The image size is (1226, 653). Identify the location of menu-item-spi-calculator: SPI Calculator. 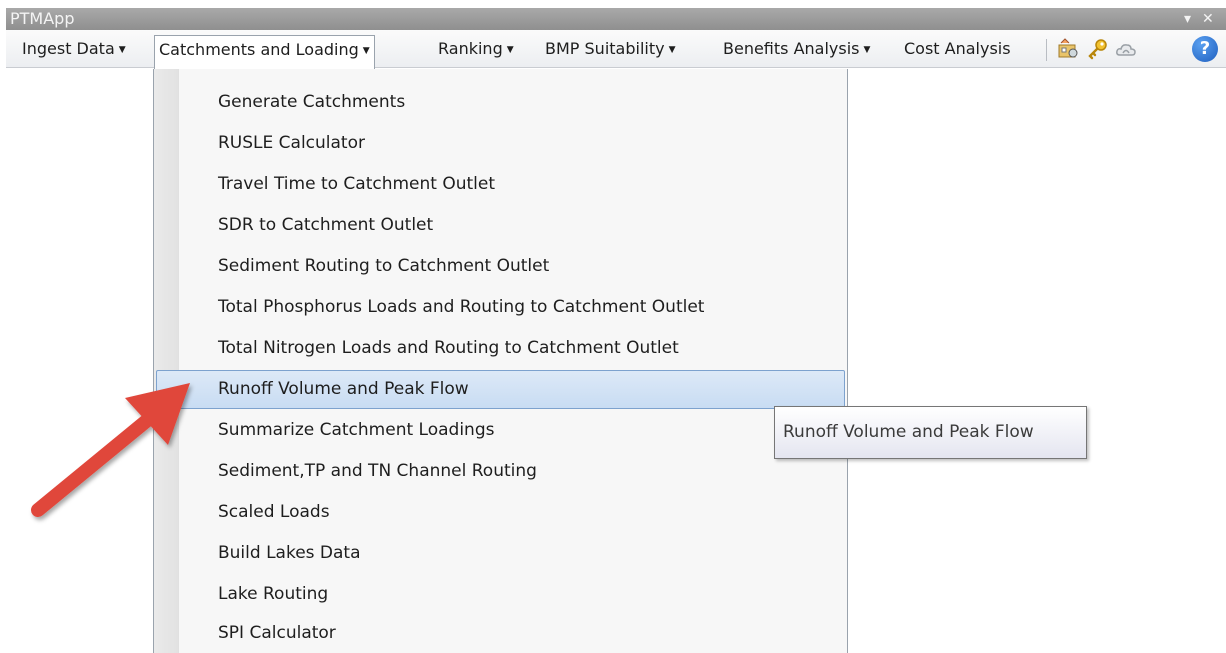
(500, 633).